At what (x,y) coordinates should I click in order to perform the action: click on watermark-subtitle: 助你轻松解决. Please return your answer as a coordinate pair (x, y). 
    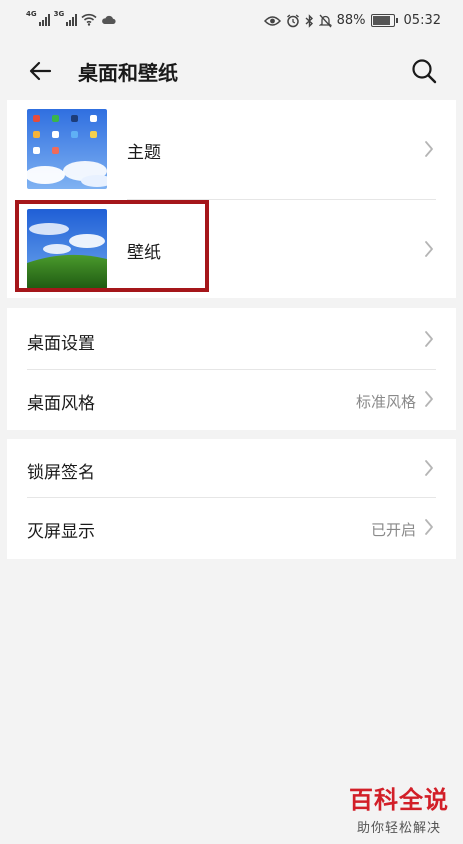
    Looking at the image, I should click on (398, 828).